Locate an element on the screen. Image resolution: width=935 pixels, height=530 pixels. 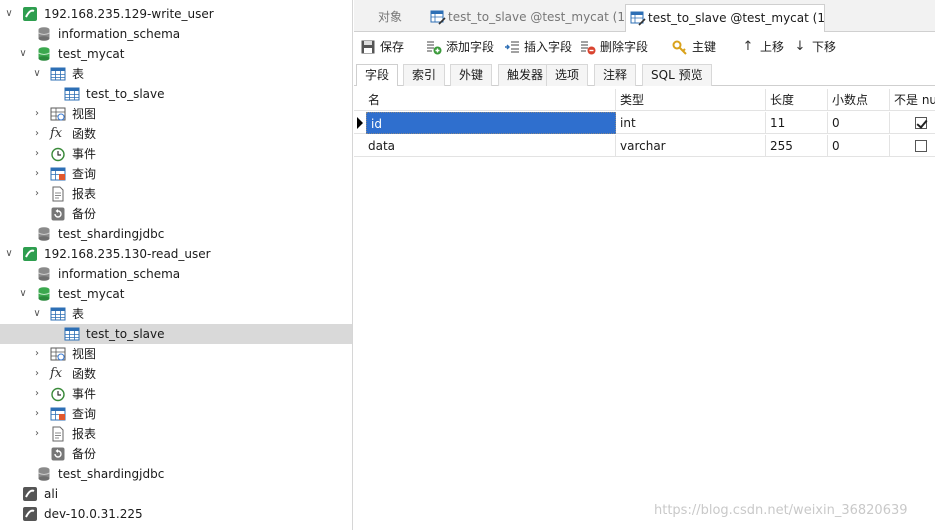
cell-type: varchar is located at coordinates (691, 146).